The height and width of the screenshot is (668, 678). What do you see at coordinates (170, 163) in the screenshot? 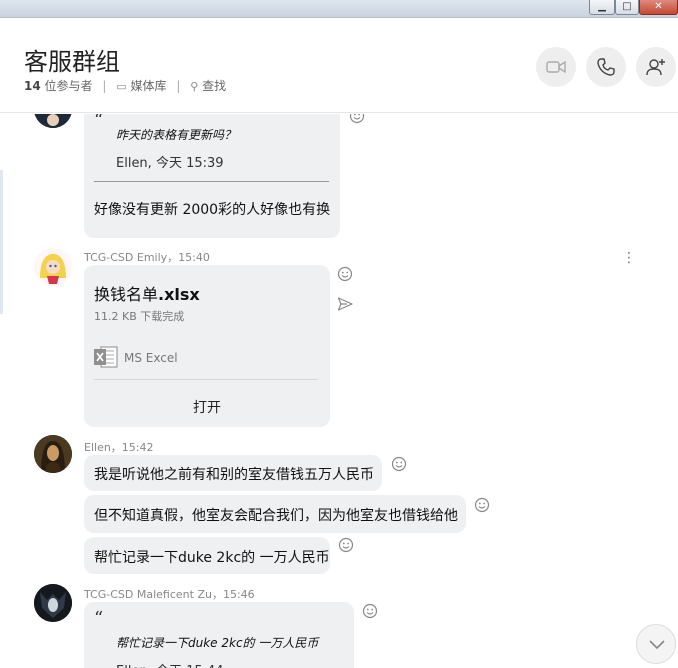
I see `quoted-message-meta: Ellen, 今天 15:39` at bounding box center [170, 163].